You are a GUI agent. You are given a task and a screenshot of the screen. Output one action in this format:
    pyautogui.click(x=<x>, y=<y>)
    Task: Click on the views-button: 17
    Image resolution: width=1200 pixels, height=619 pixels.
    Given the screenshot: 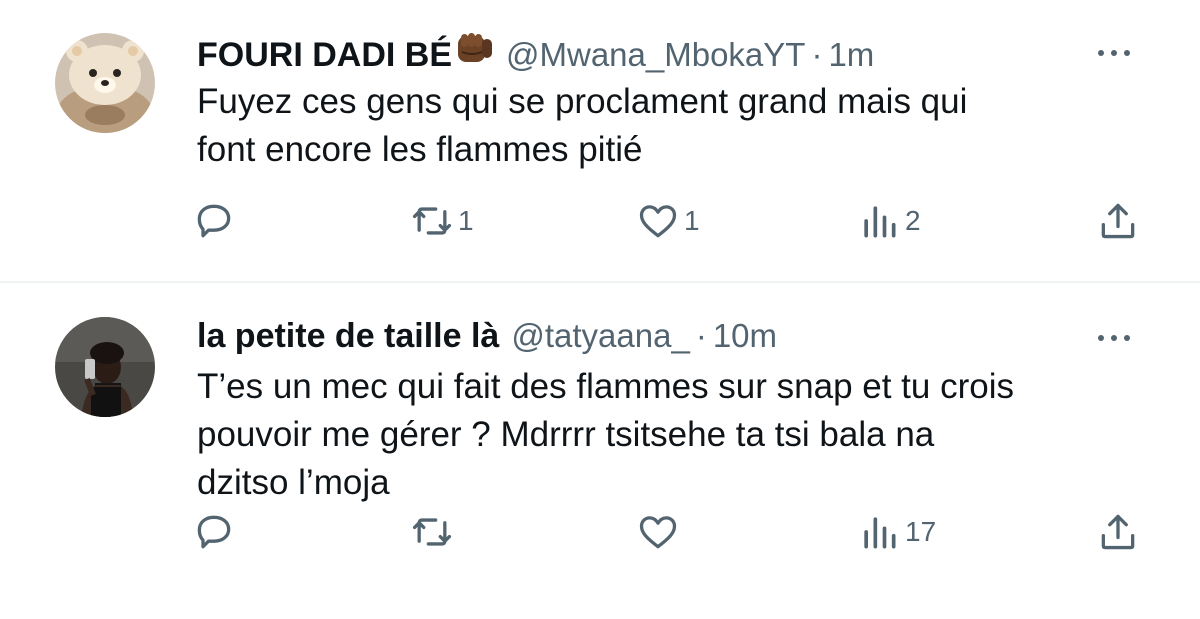 What is the action you would take?
    pyautogui.click(x=896, y=532)
    